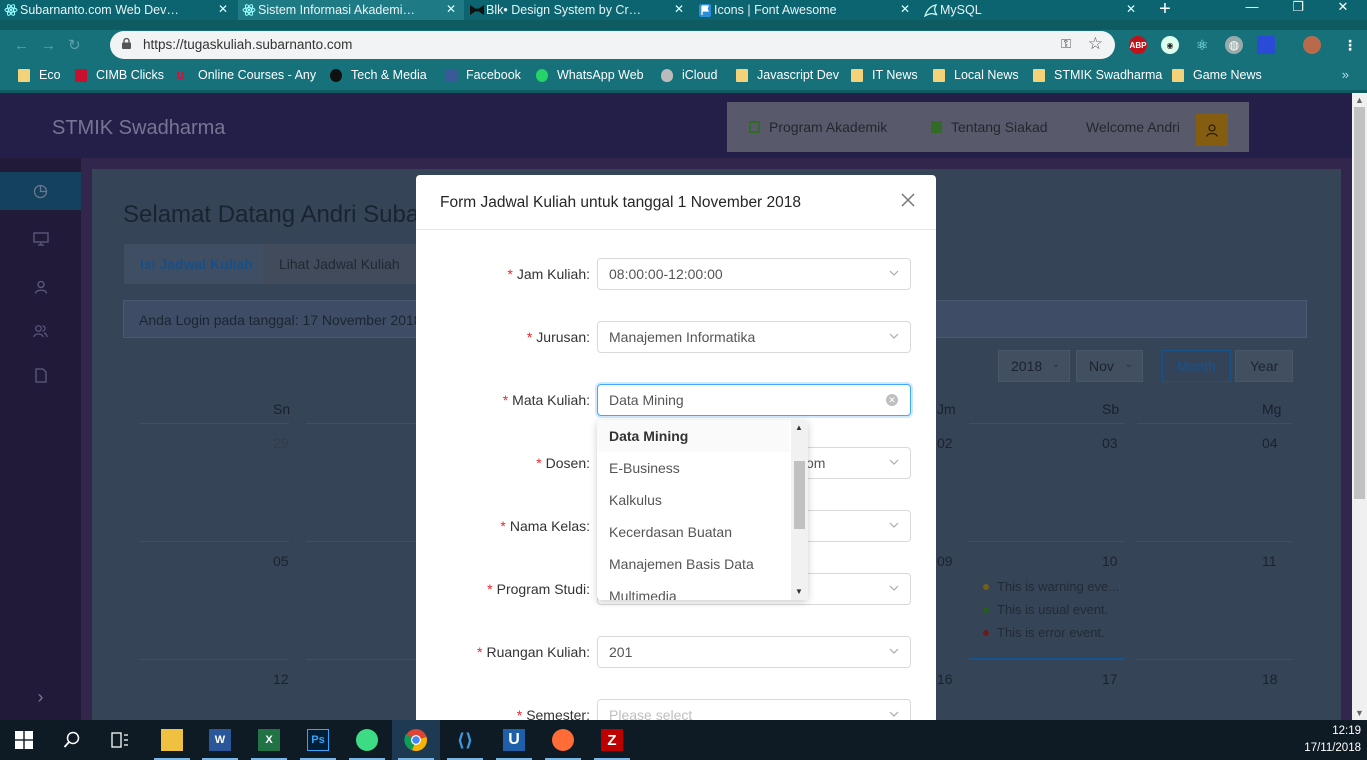 The width and height of the screenshot is (1367, 760). I want to click on extension-icon: ◉, so click(1170, 45).